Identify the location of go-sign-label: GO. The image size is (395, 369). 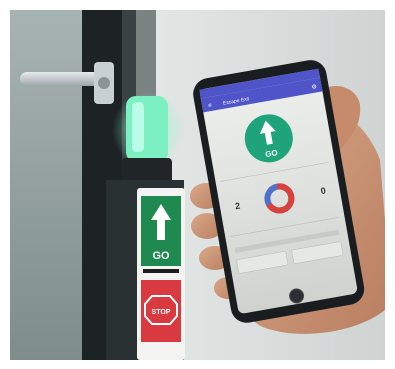
(161, 256).